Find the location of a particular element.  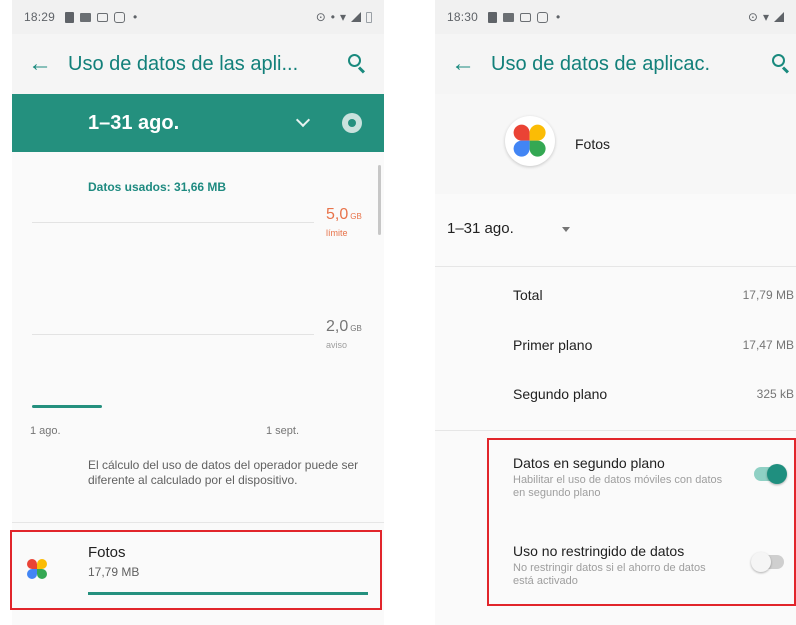

warning-value: 2,0 GB is located at coordinates (344, 326).